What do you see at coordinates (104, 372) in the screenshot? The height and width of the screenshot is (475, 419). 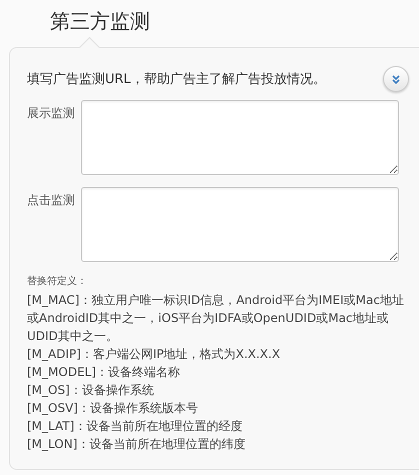 I see `definition-text: [M_MODEL]：设备终端名称` at bounding box center [104, 372].